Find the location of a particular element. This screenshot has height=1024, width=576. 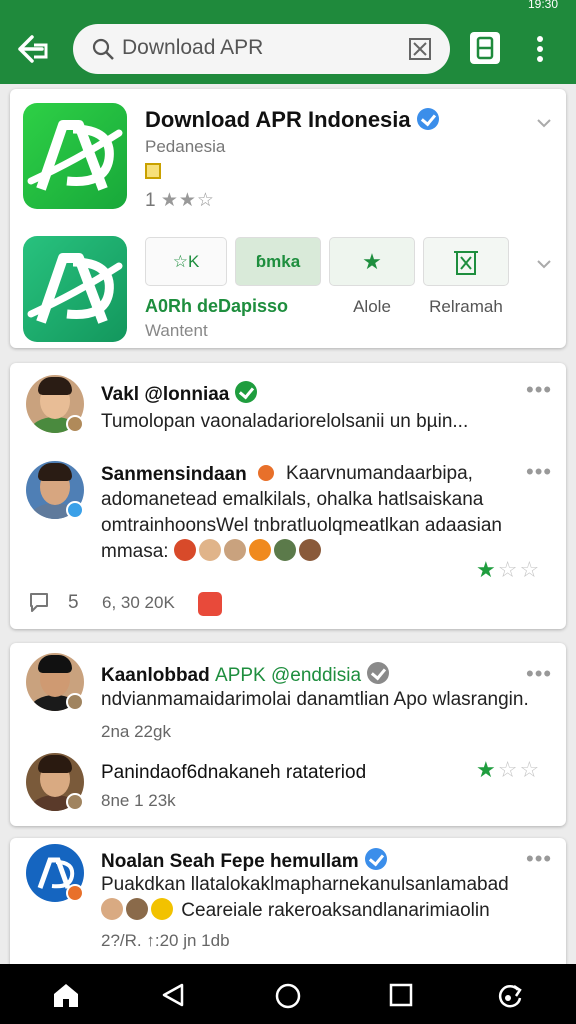

delete-label: Relramah is located at coordinates (466, 306).